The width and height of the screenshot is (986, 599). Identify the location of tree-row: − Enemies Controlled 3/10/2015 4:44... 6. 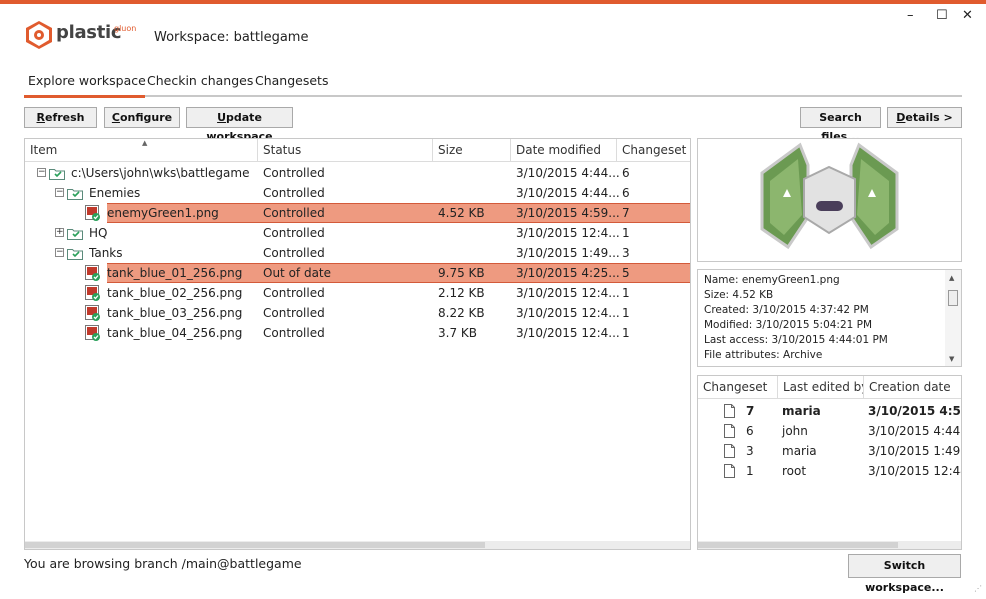
(357, 193).